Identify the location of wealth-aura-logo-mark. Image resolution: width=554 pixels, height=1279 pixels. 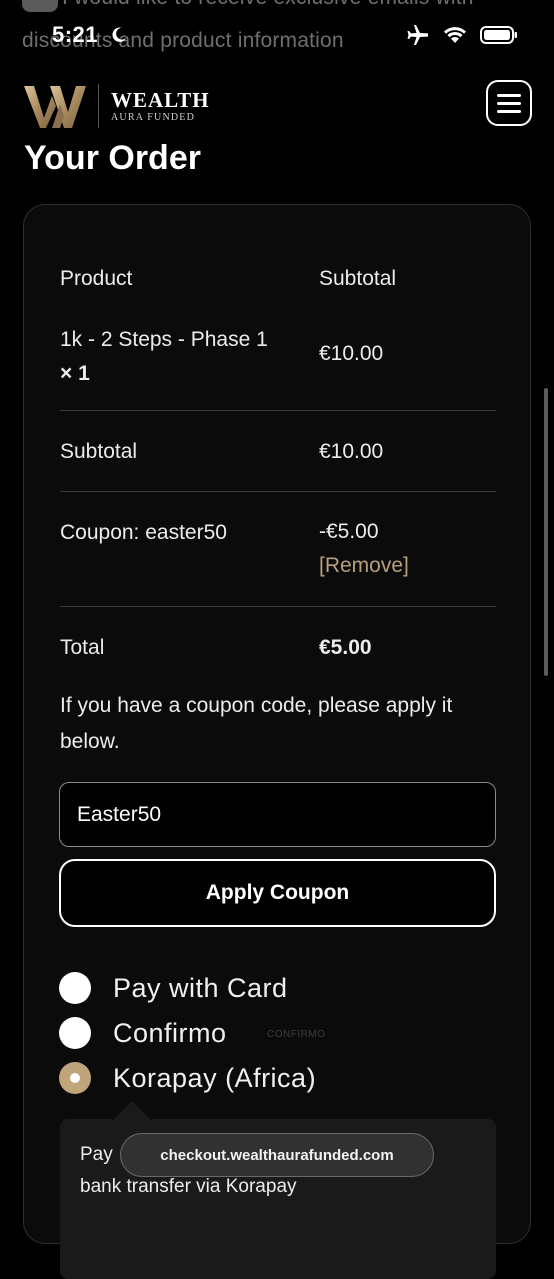
(55, 107).